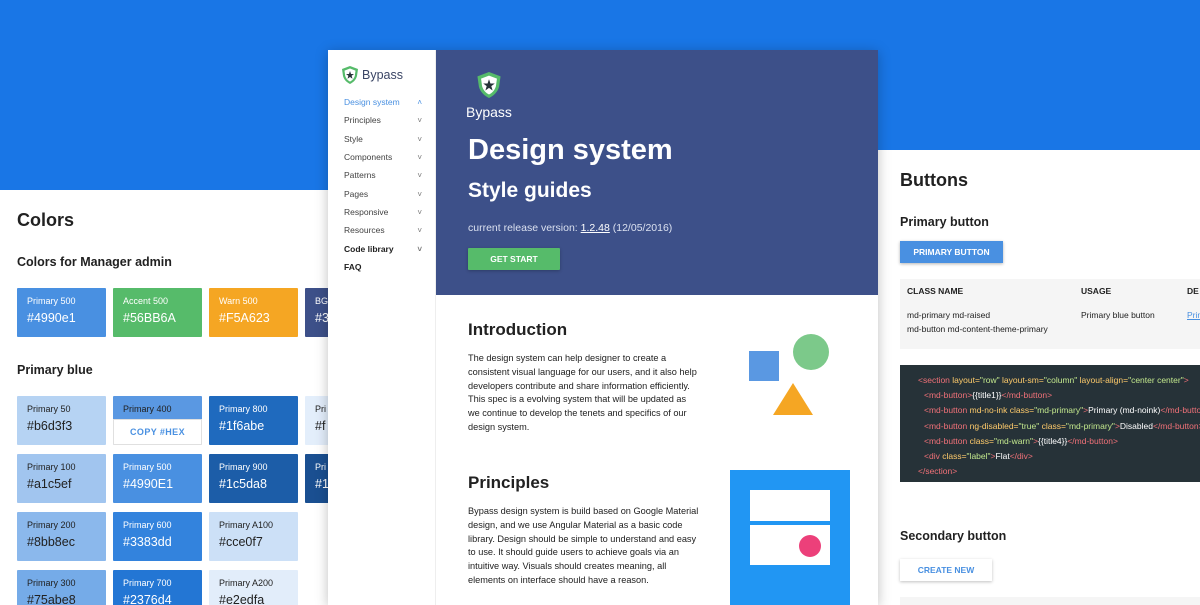 Image resolution: width=1200 pixels, height=605 pixels. What do you see at coordinates (938, 471) in the screenshot?
I see `code-line: </section>` at bounding box center [938, 471].